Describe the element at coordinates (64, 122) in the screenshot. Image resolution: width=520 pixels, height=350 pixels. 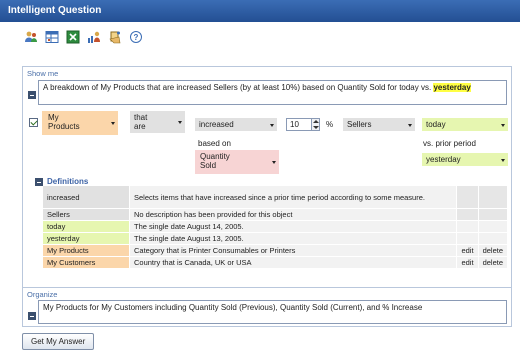
I see `subject-value: My Products` at that location.